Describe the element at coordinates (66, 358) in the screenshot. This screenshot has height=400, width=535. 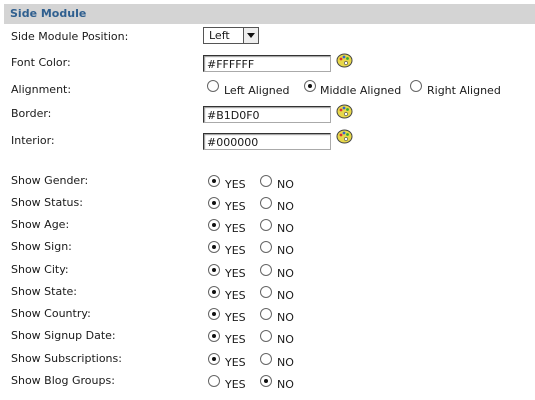
I see `toggle-label: Show Subscriptions:` at that location.